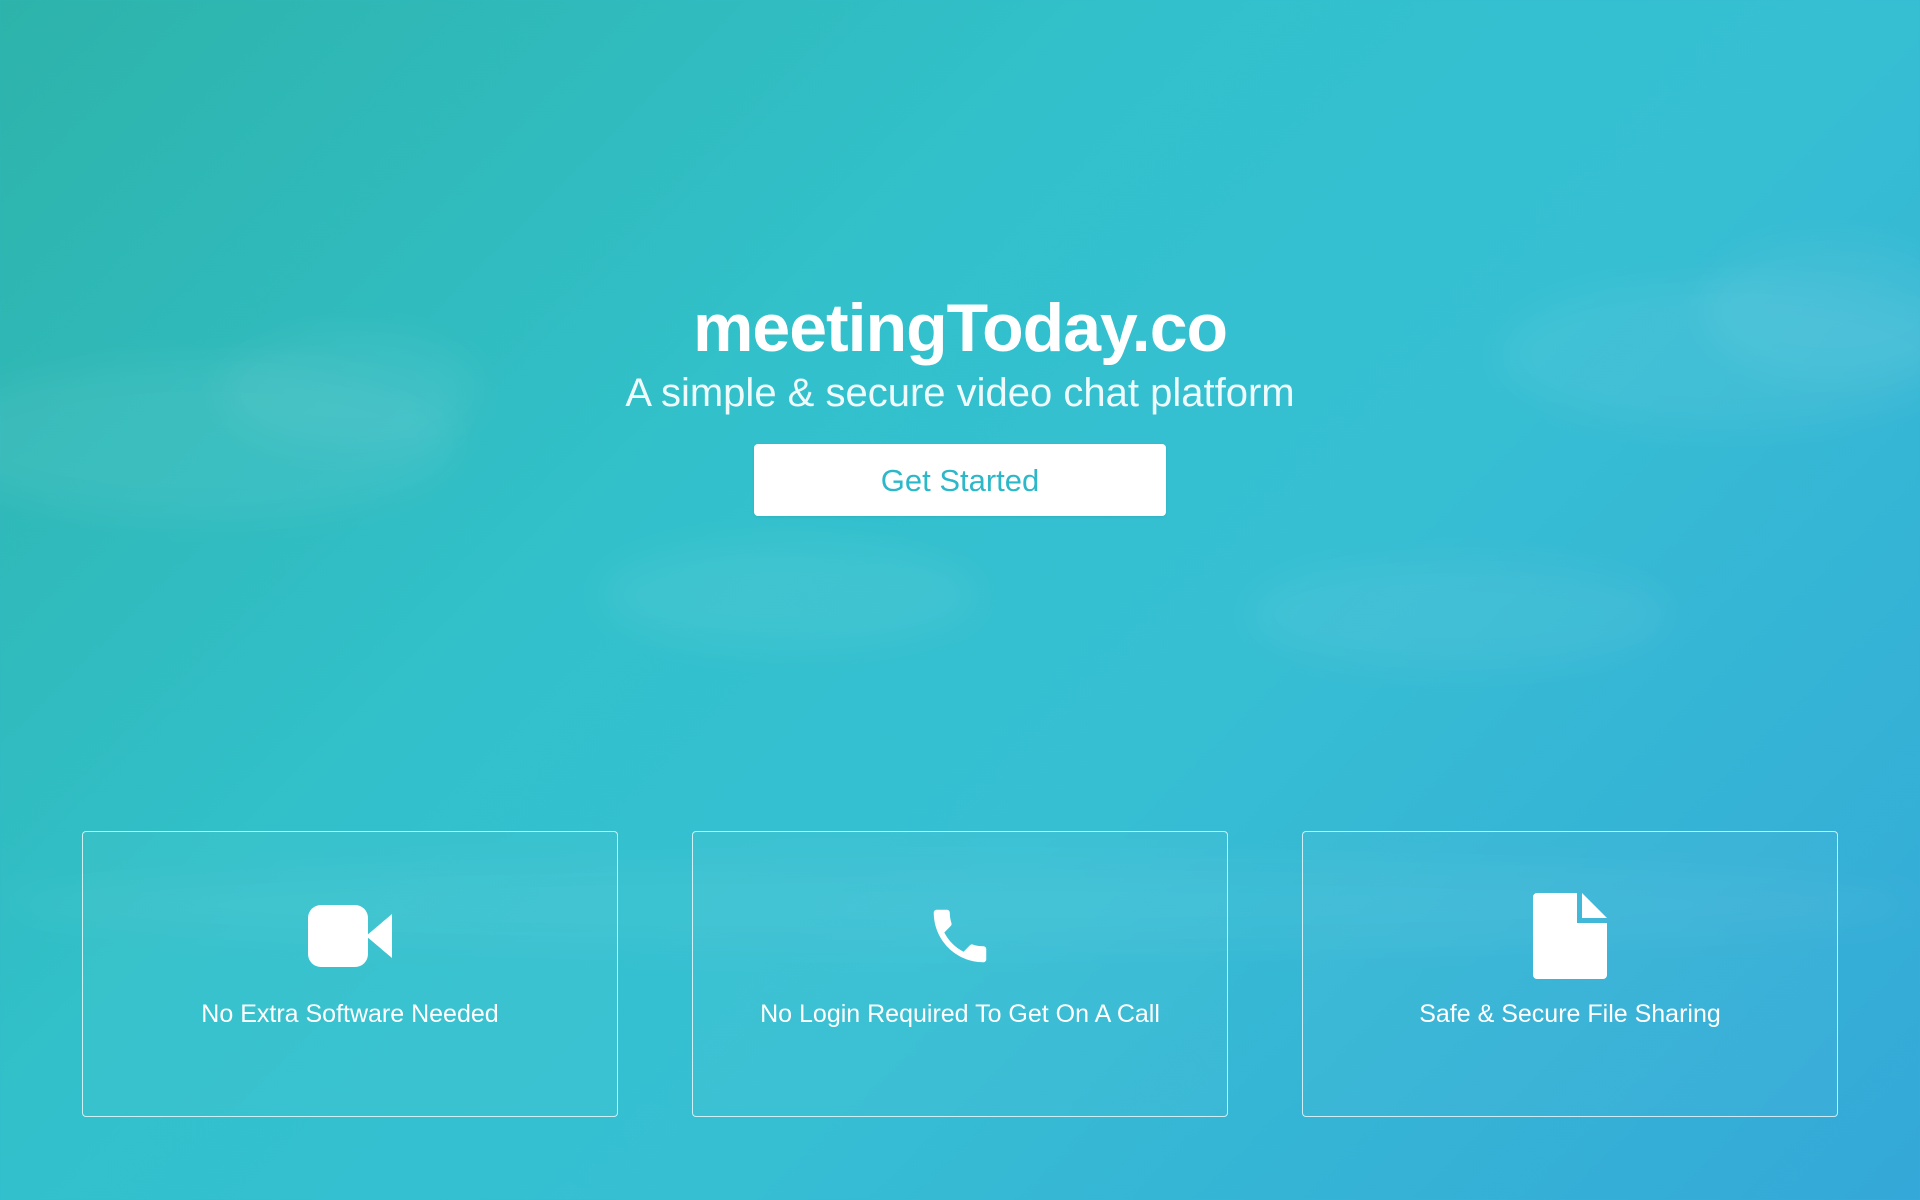 The image size is (1920, 1200). I want to click on feature-label: No Login Required To Get On A Call, so click(960, 1014).